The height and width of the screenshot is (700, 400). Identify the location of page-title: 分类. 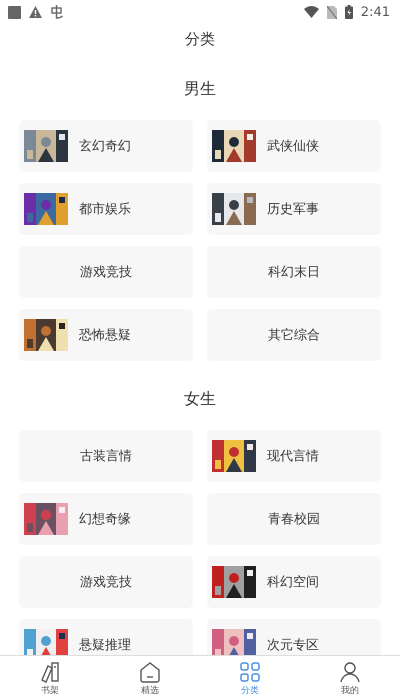
(200, 39).